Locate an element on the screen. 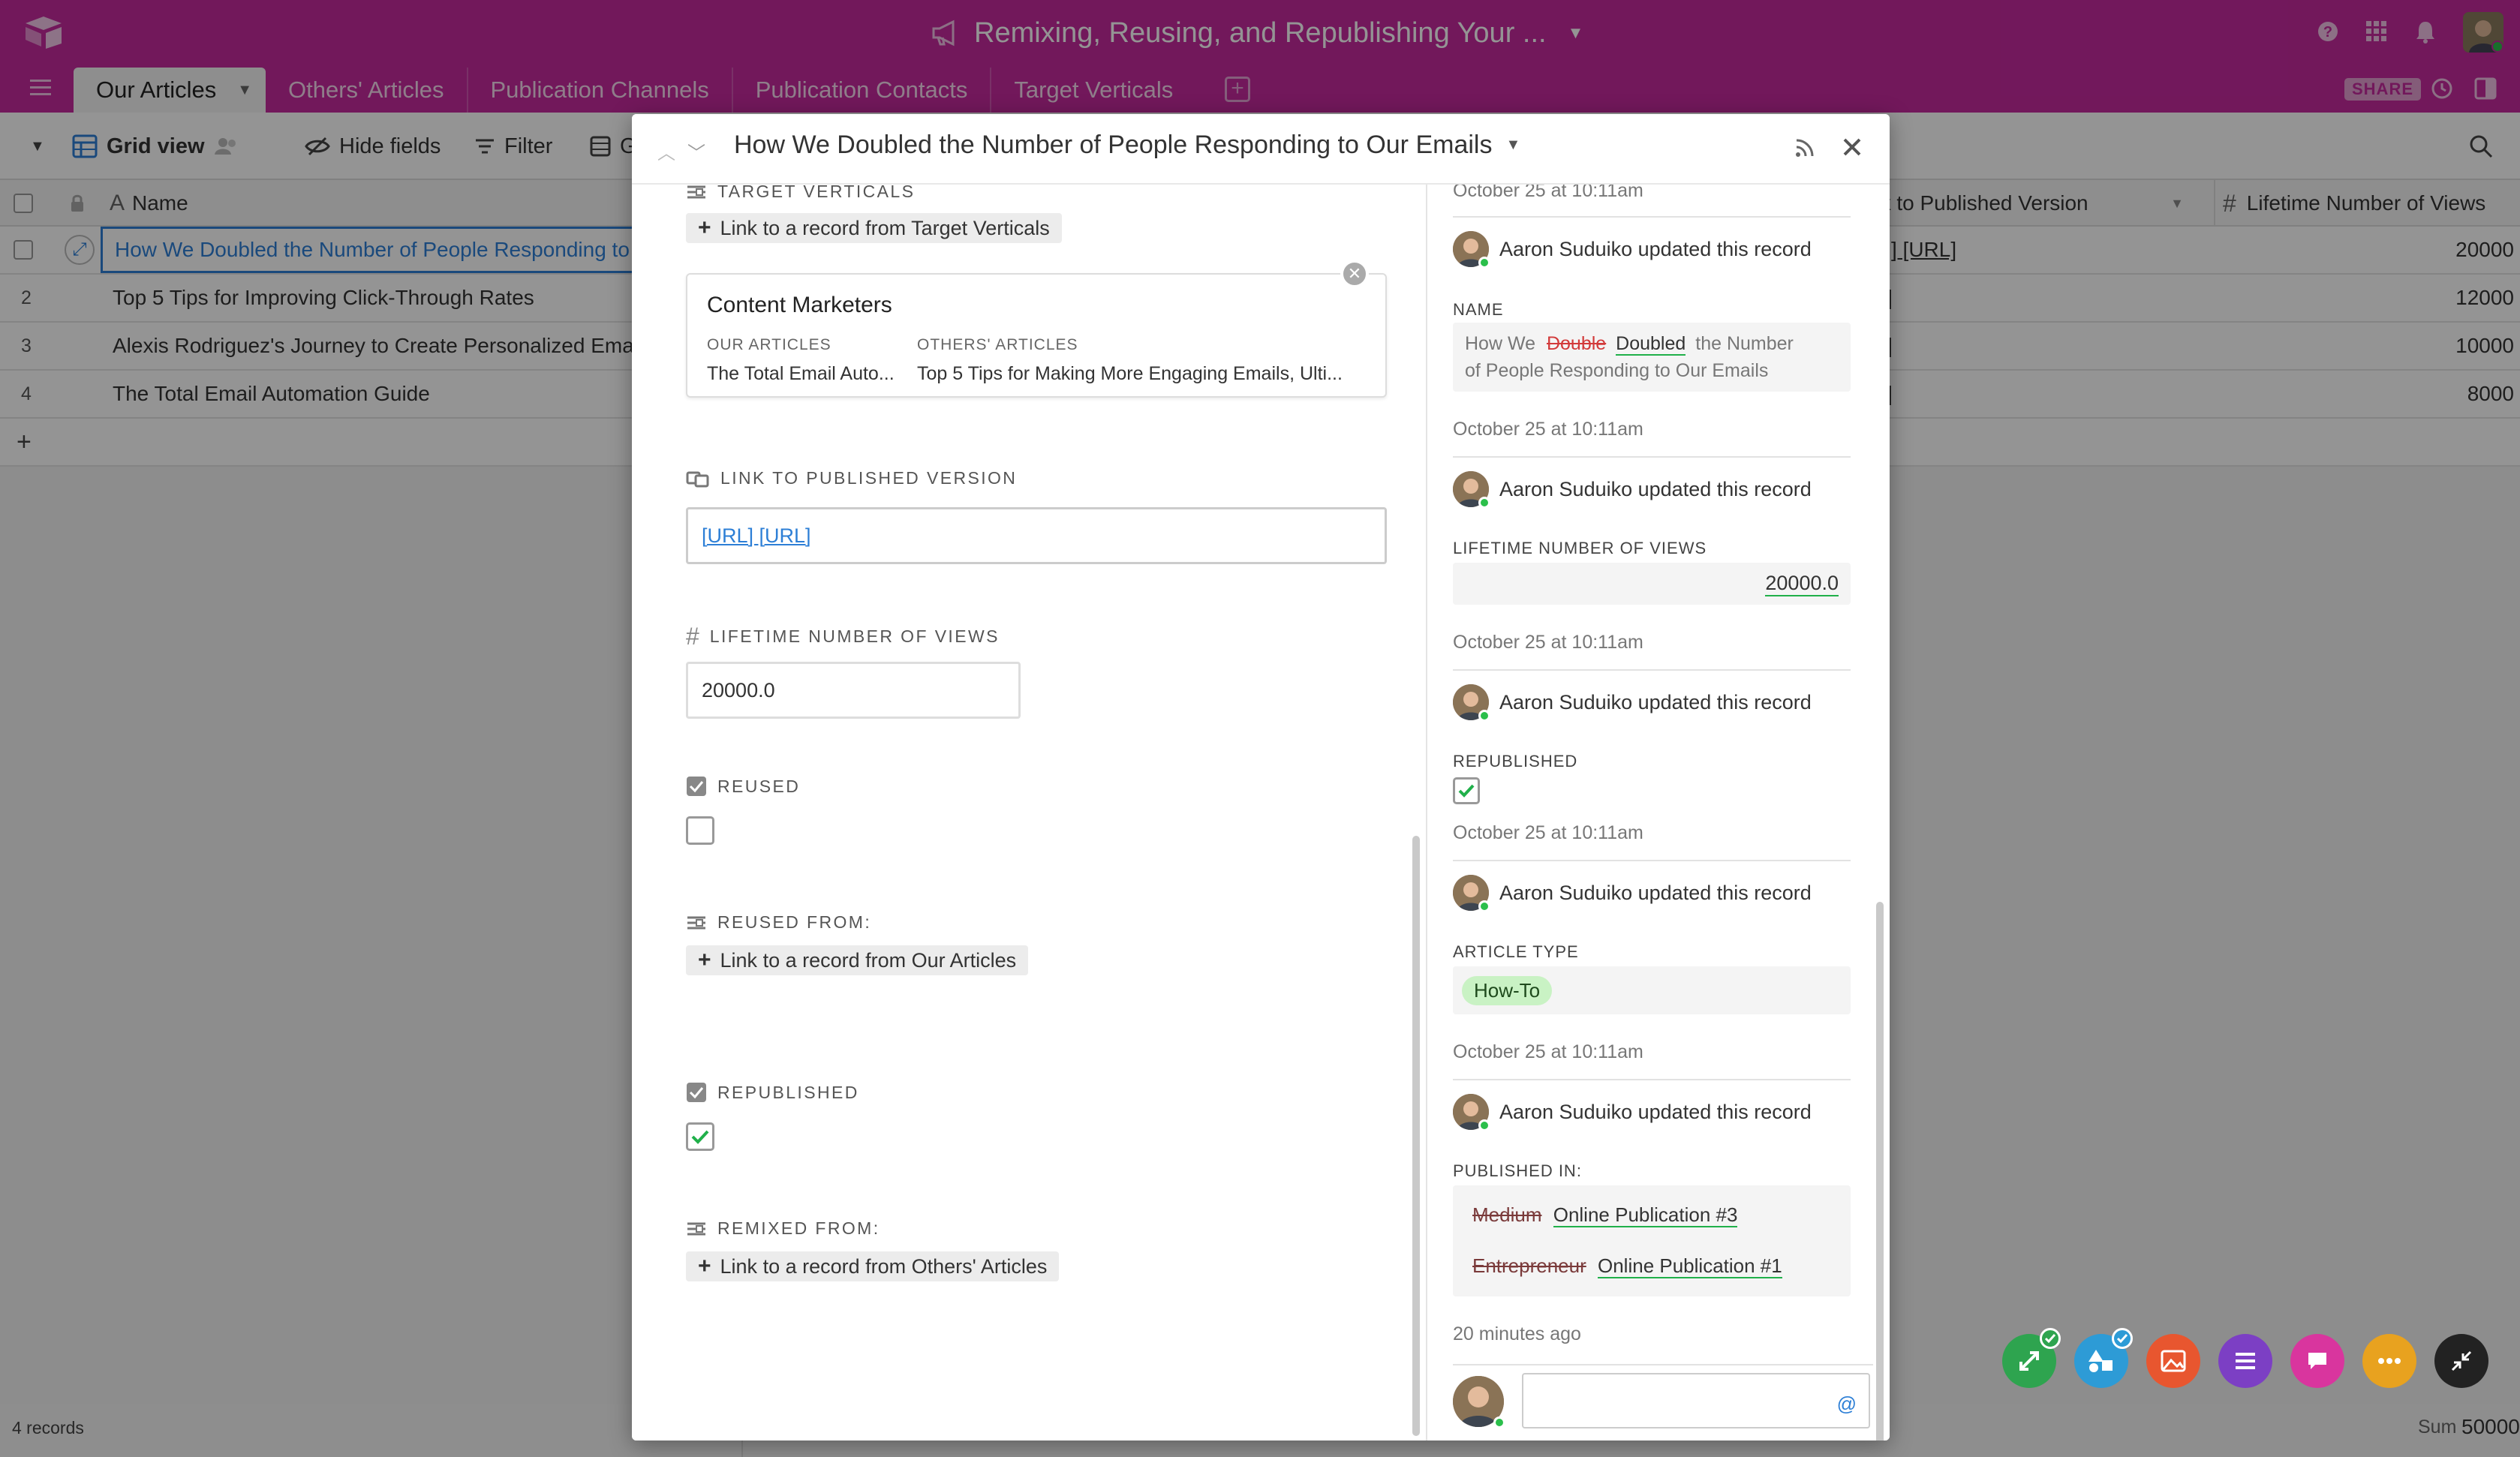  comment-avatar is located at coordinates (1479, 1402).